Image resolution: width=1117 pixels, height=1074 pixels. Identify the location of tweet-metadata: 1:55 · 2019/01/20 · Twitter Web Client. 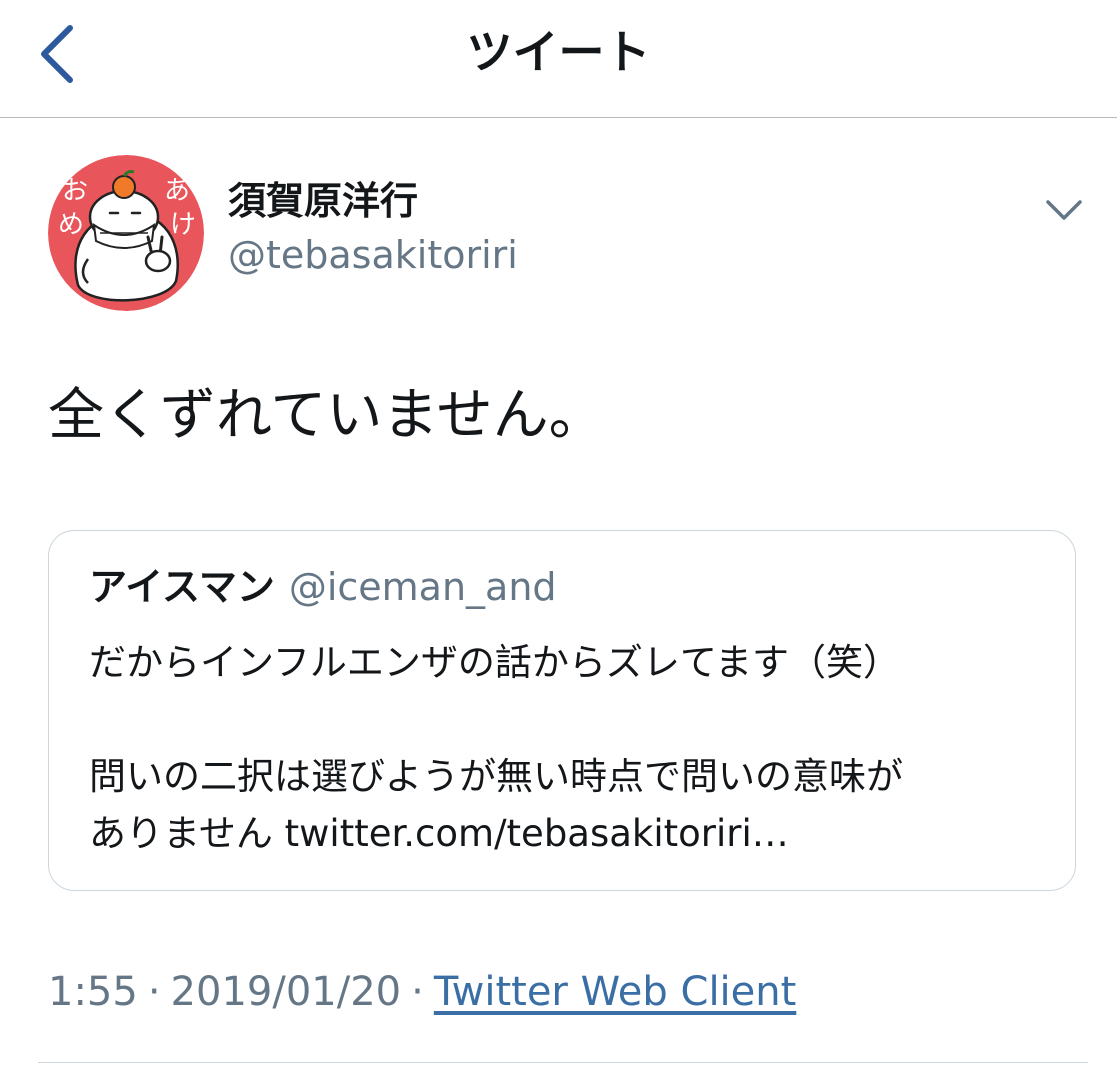
(422, 992).